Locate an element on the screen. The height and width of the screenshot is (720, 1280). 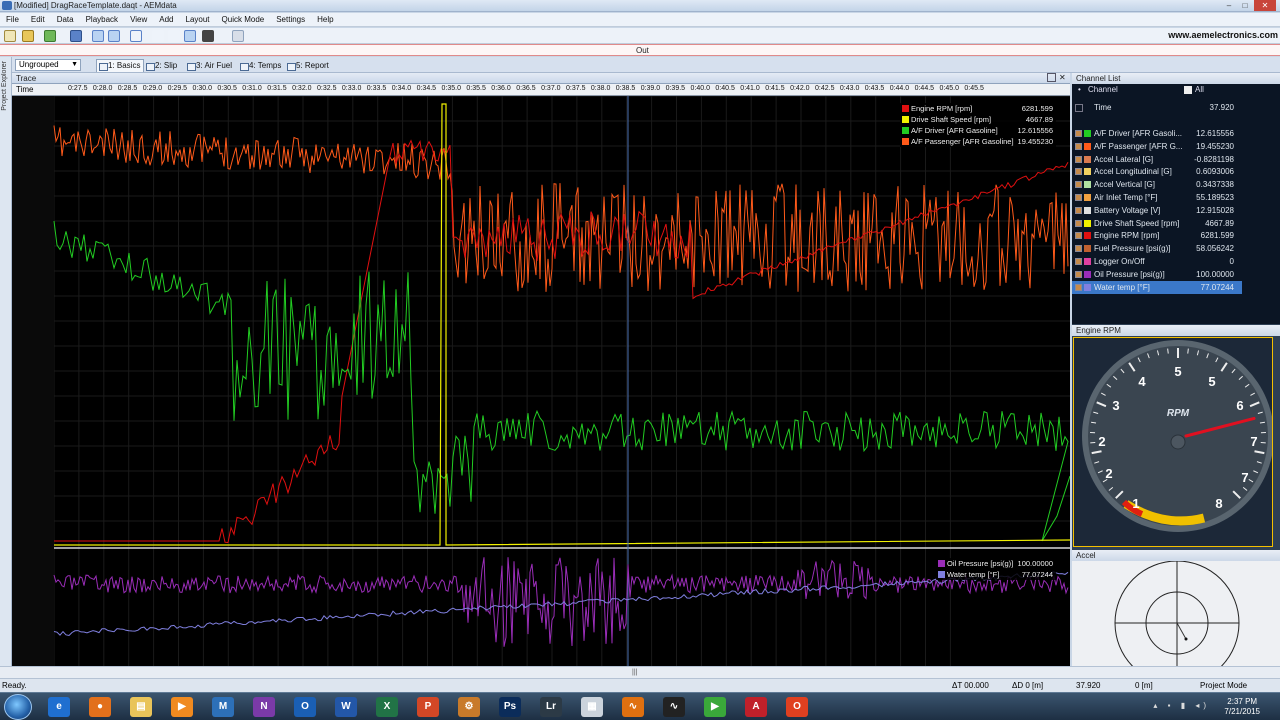
rpm-gauge-panel: 1 2 2 3 4 5 5 6 7 7 8 RPM is located at coordinates (1173, 442).